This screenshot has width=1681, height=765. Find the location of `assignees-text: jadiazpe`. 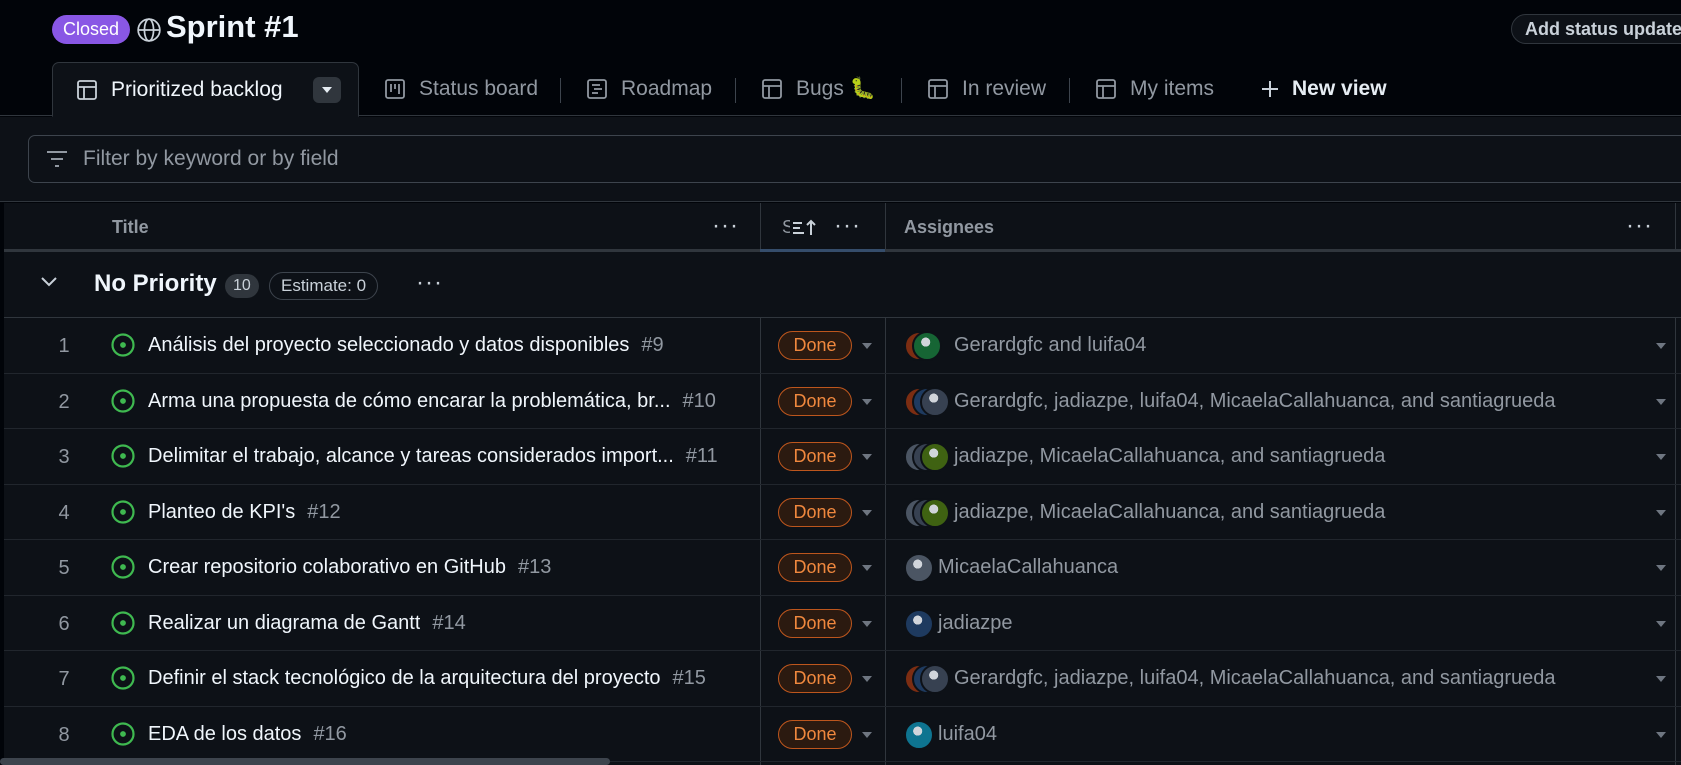

assignees-text: jadiazpe is located at coordinates (975, 623).